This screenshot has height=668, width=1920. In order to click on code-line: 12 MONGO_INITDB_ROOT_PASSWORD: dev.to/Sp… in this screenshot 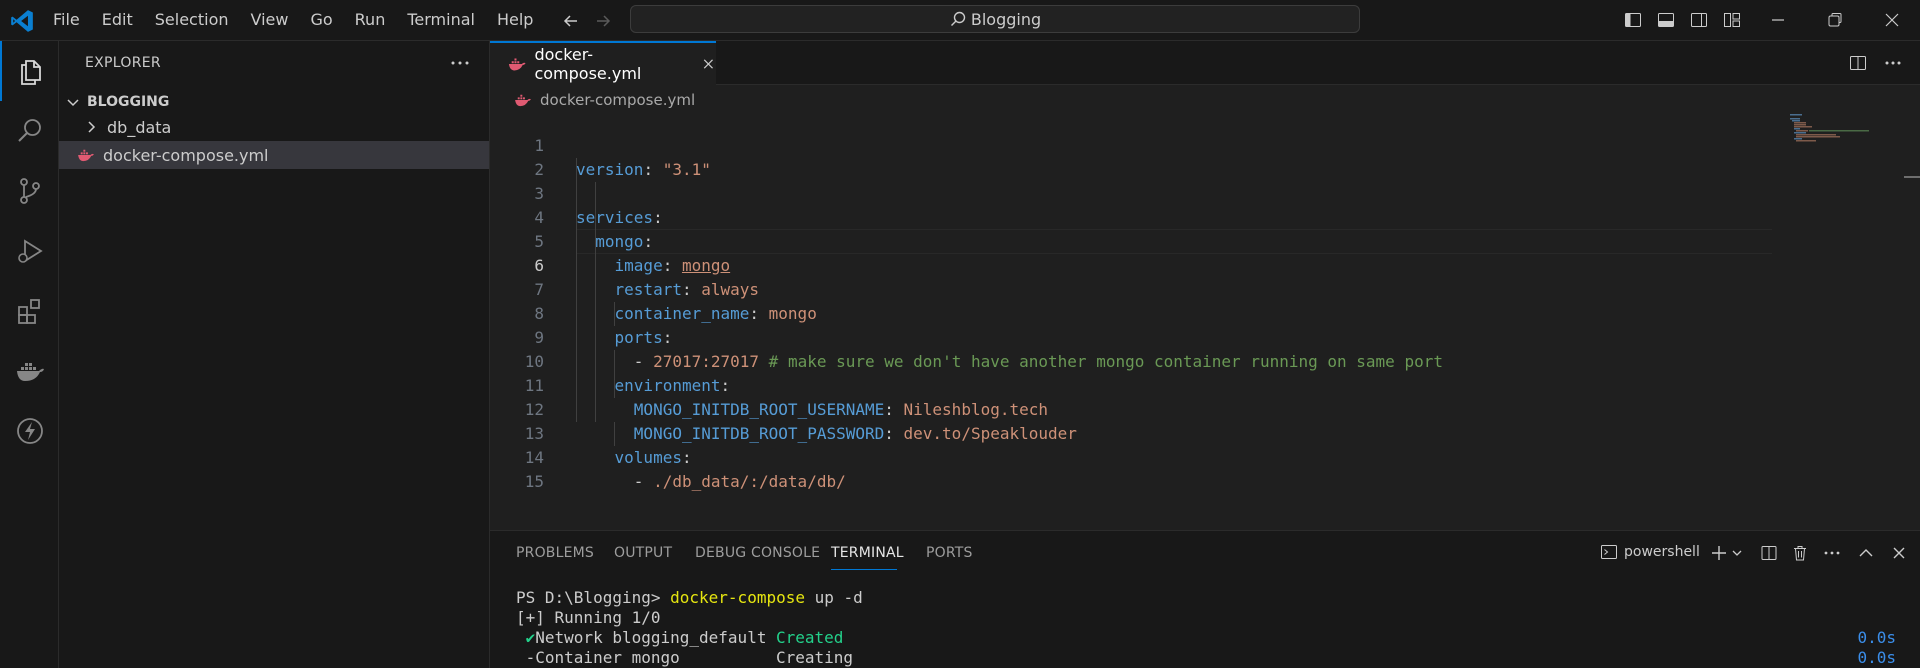, I will do `click(1135, 408)`.